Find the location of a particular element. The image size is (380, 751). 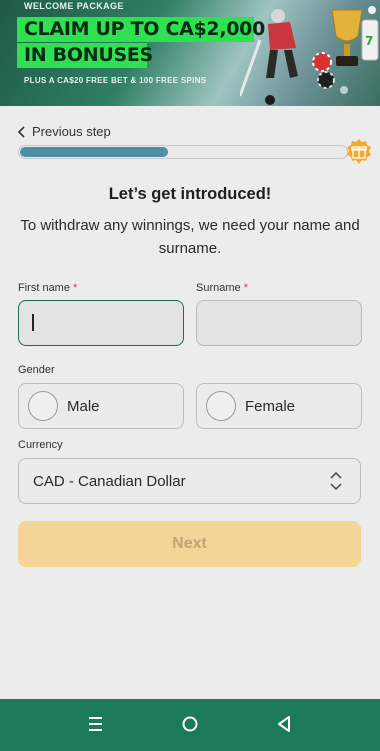

svg-text: 7 is located at coordinates (369, 41).